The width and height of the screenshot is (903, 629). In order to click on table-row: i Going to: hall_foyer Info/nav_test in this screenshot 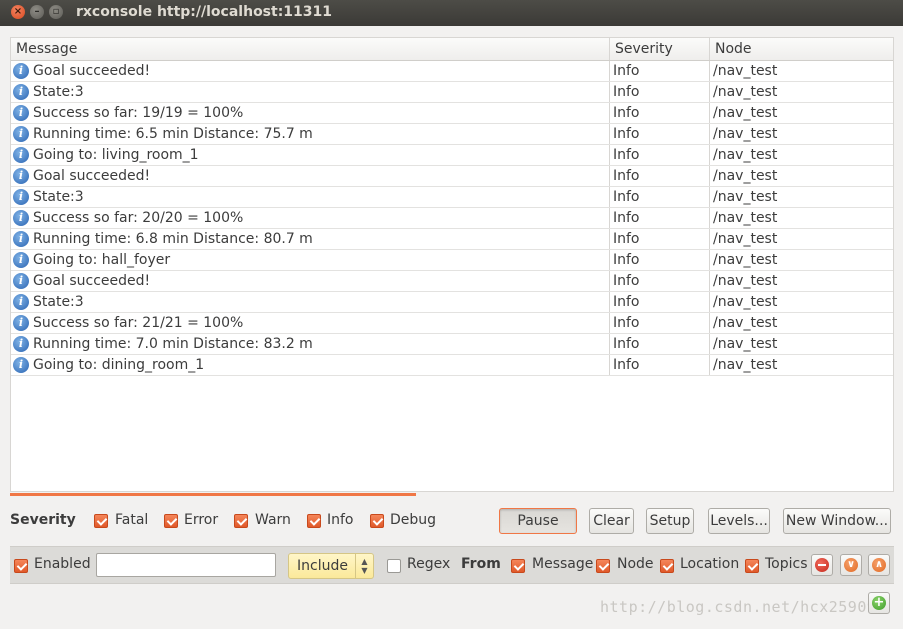, I will do `click(452, 260)`.